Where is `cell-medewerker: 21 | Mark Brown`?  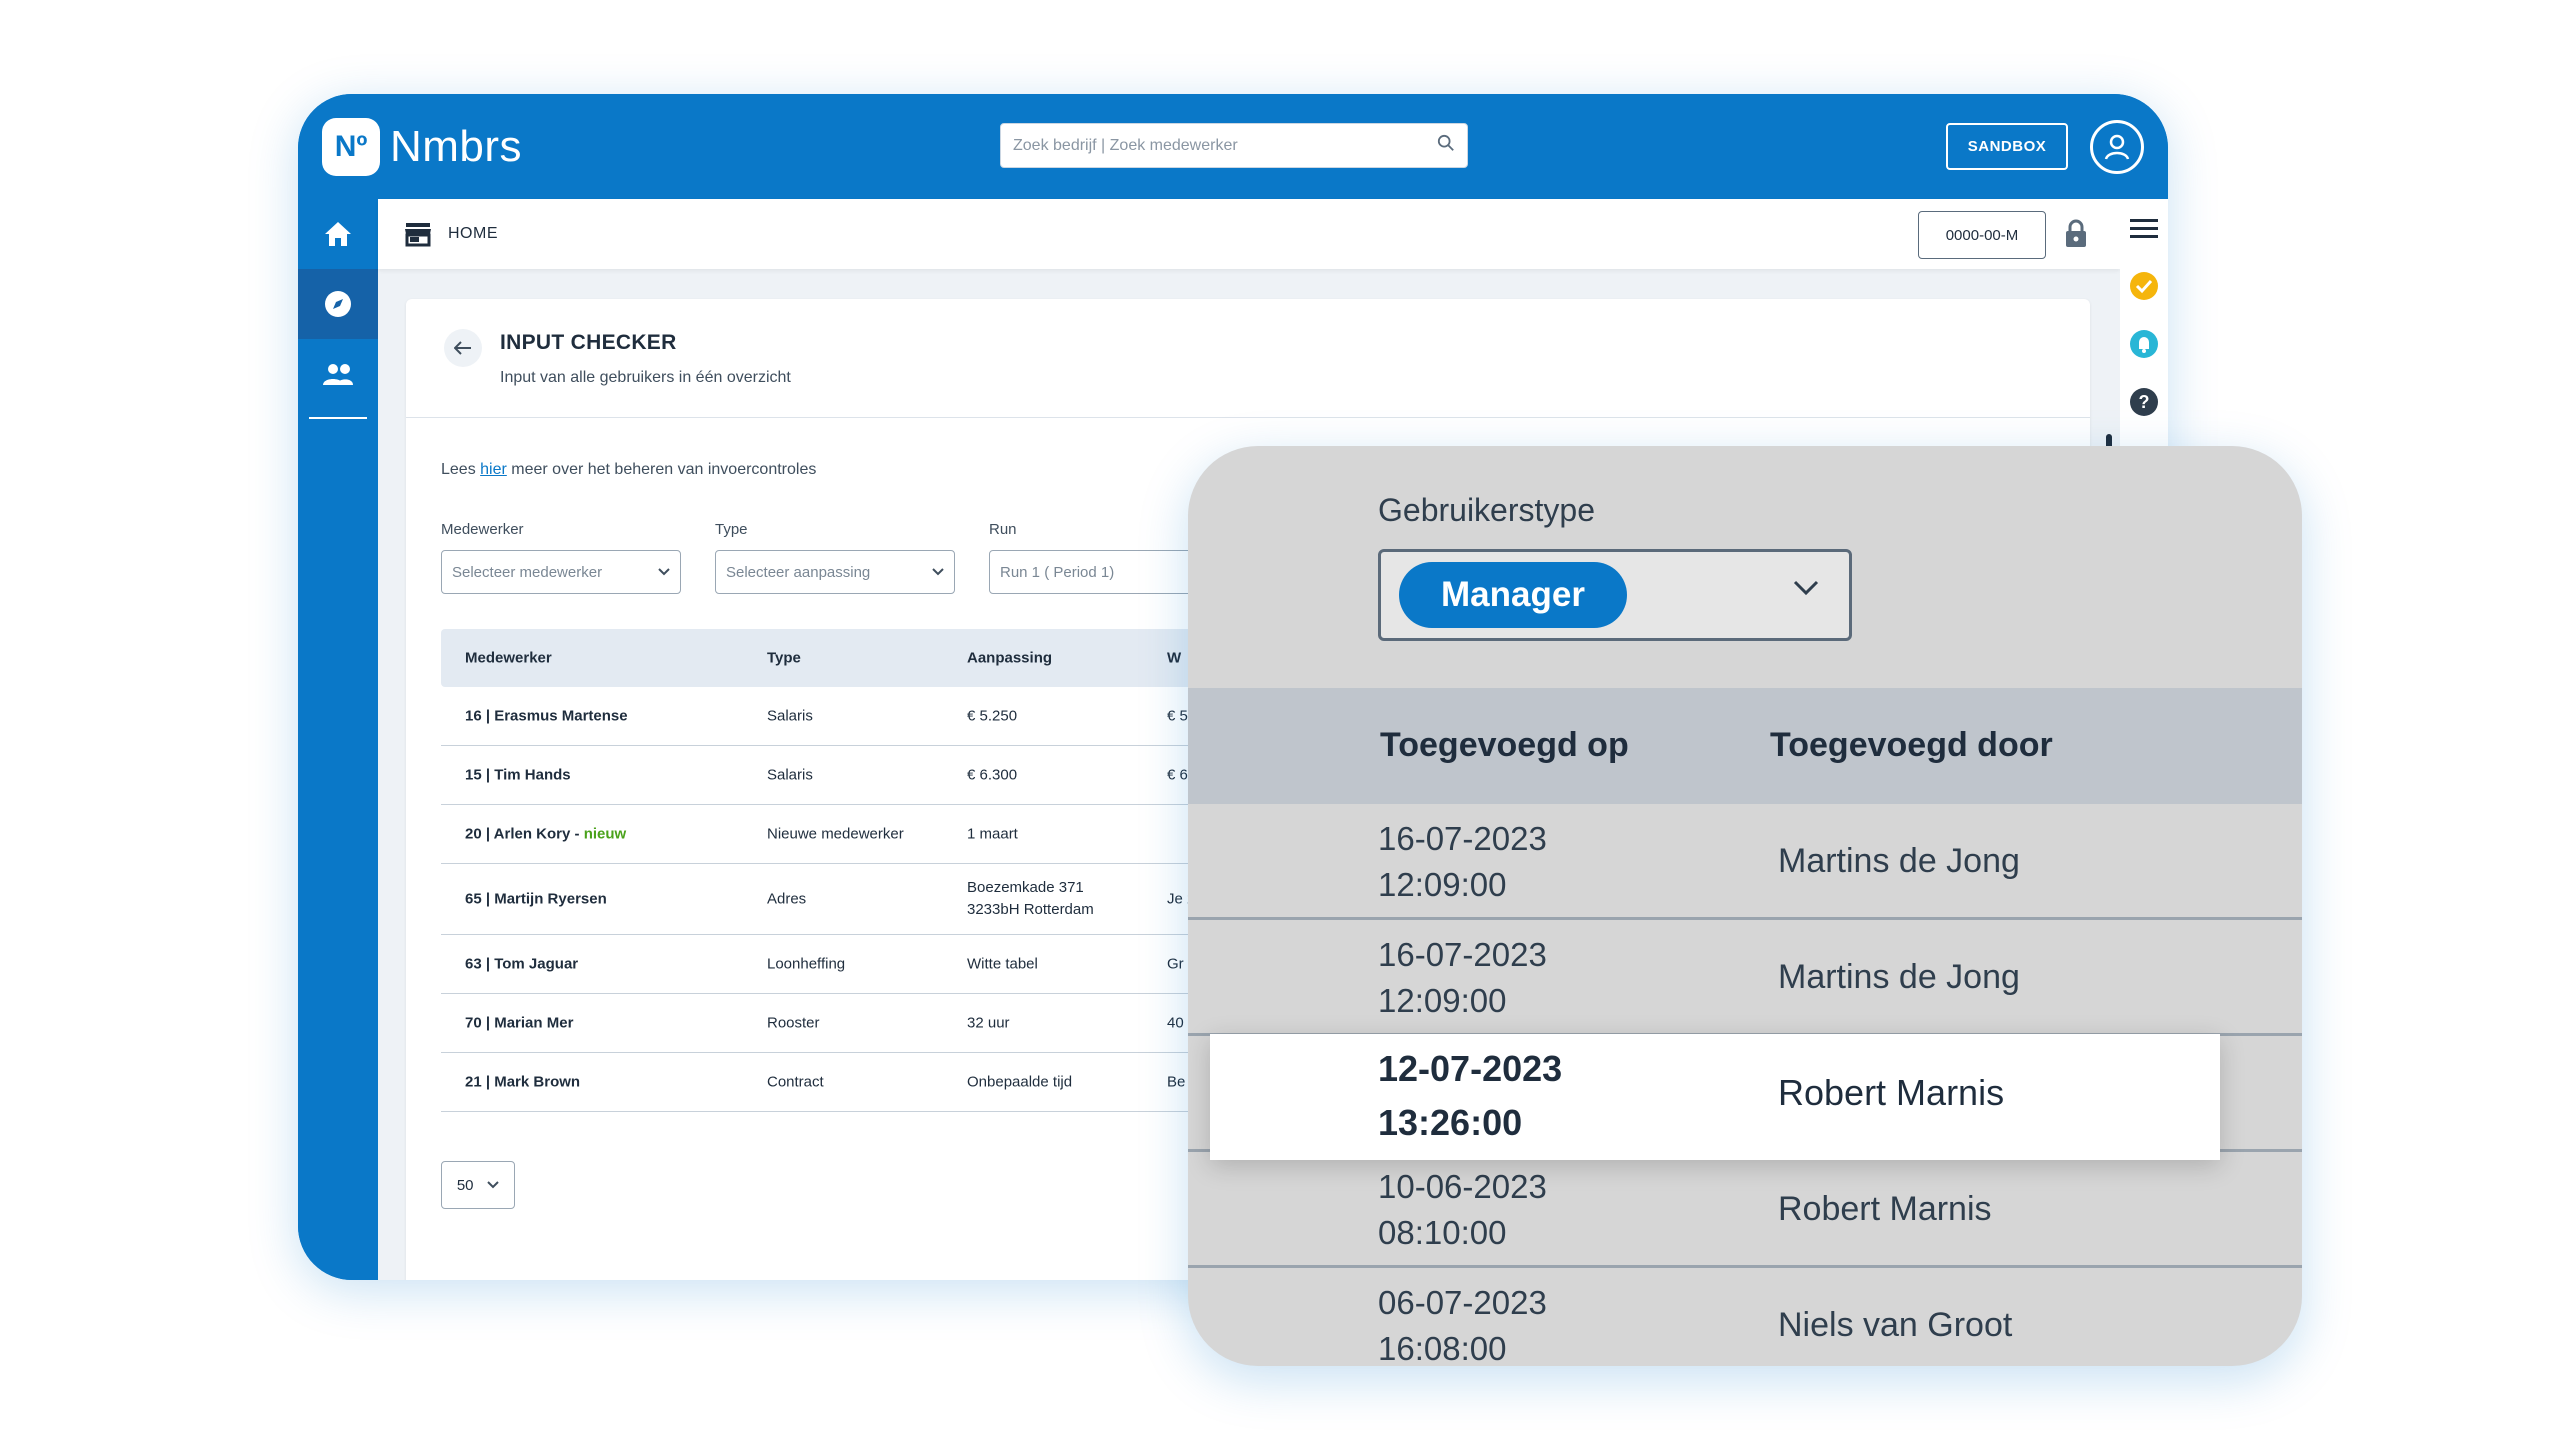 cell-medewerker: 21 | Mark Brown is located at coordinates (523, 1082).